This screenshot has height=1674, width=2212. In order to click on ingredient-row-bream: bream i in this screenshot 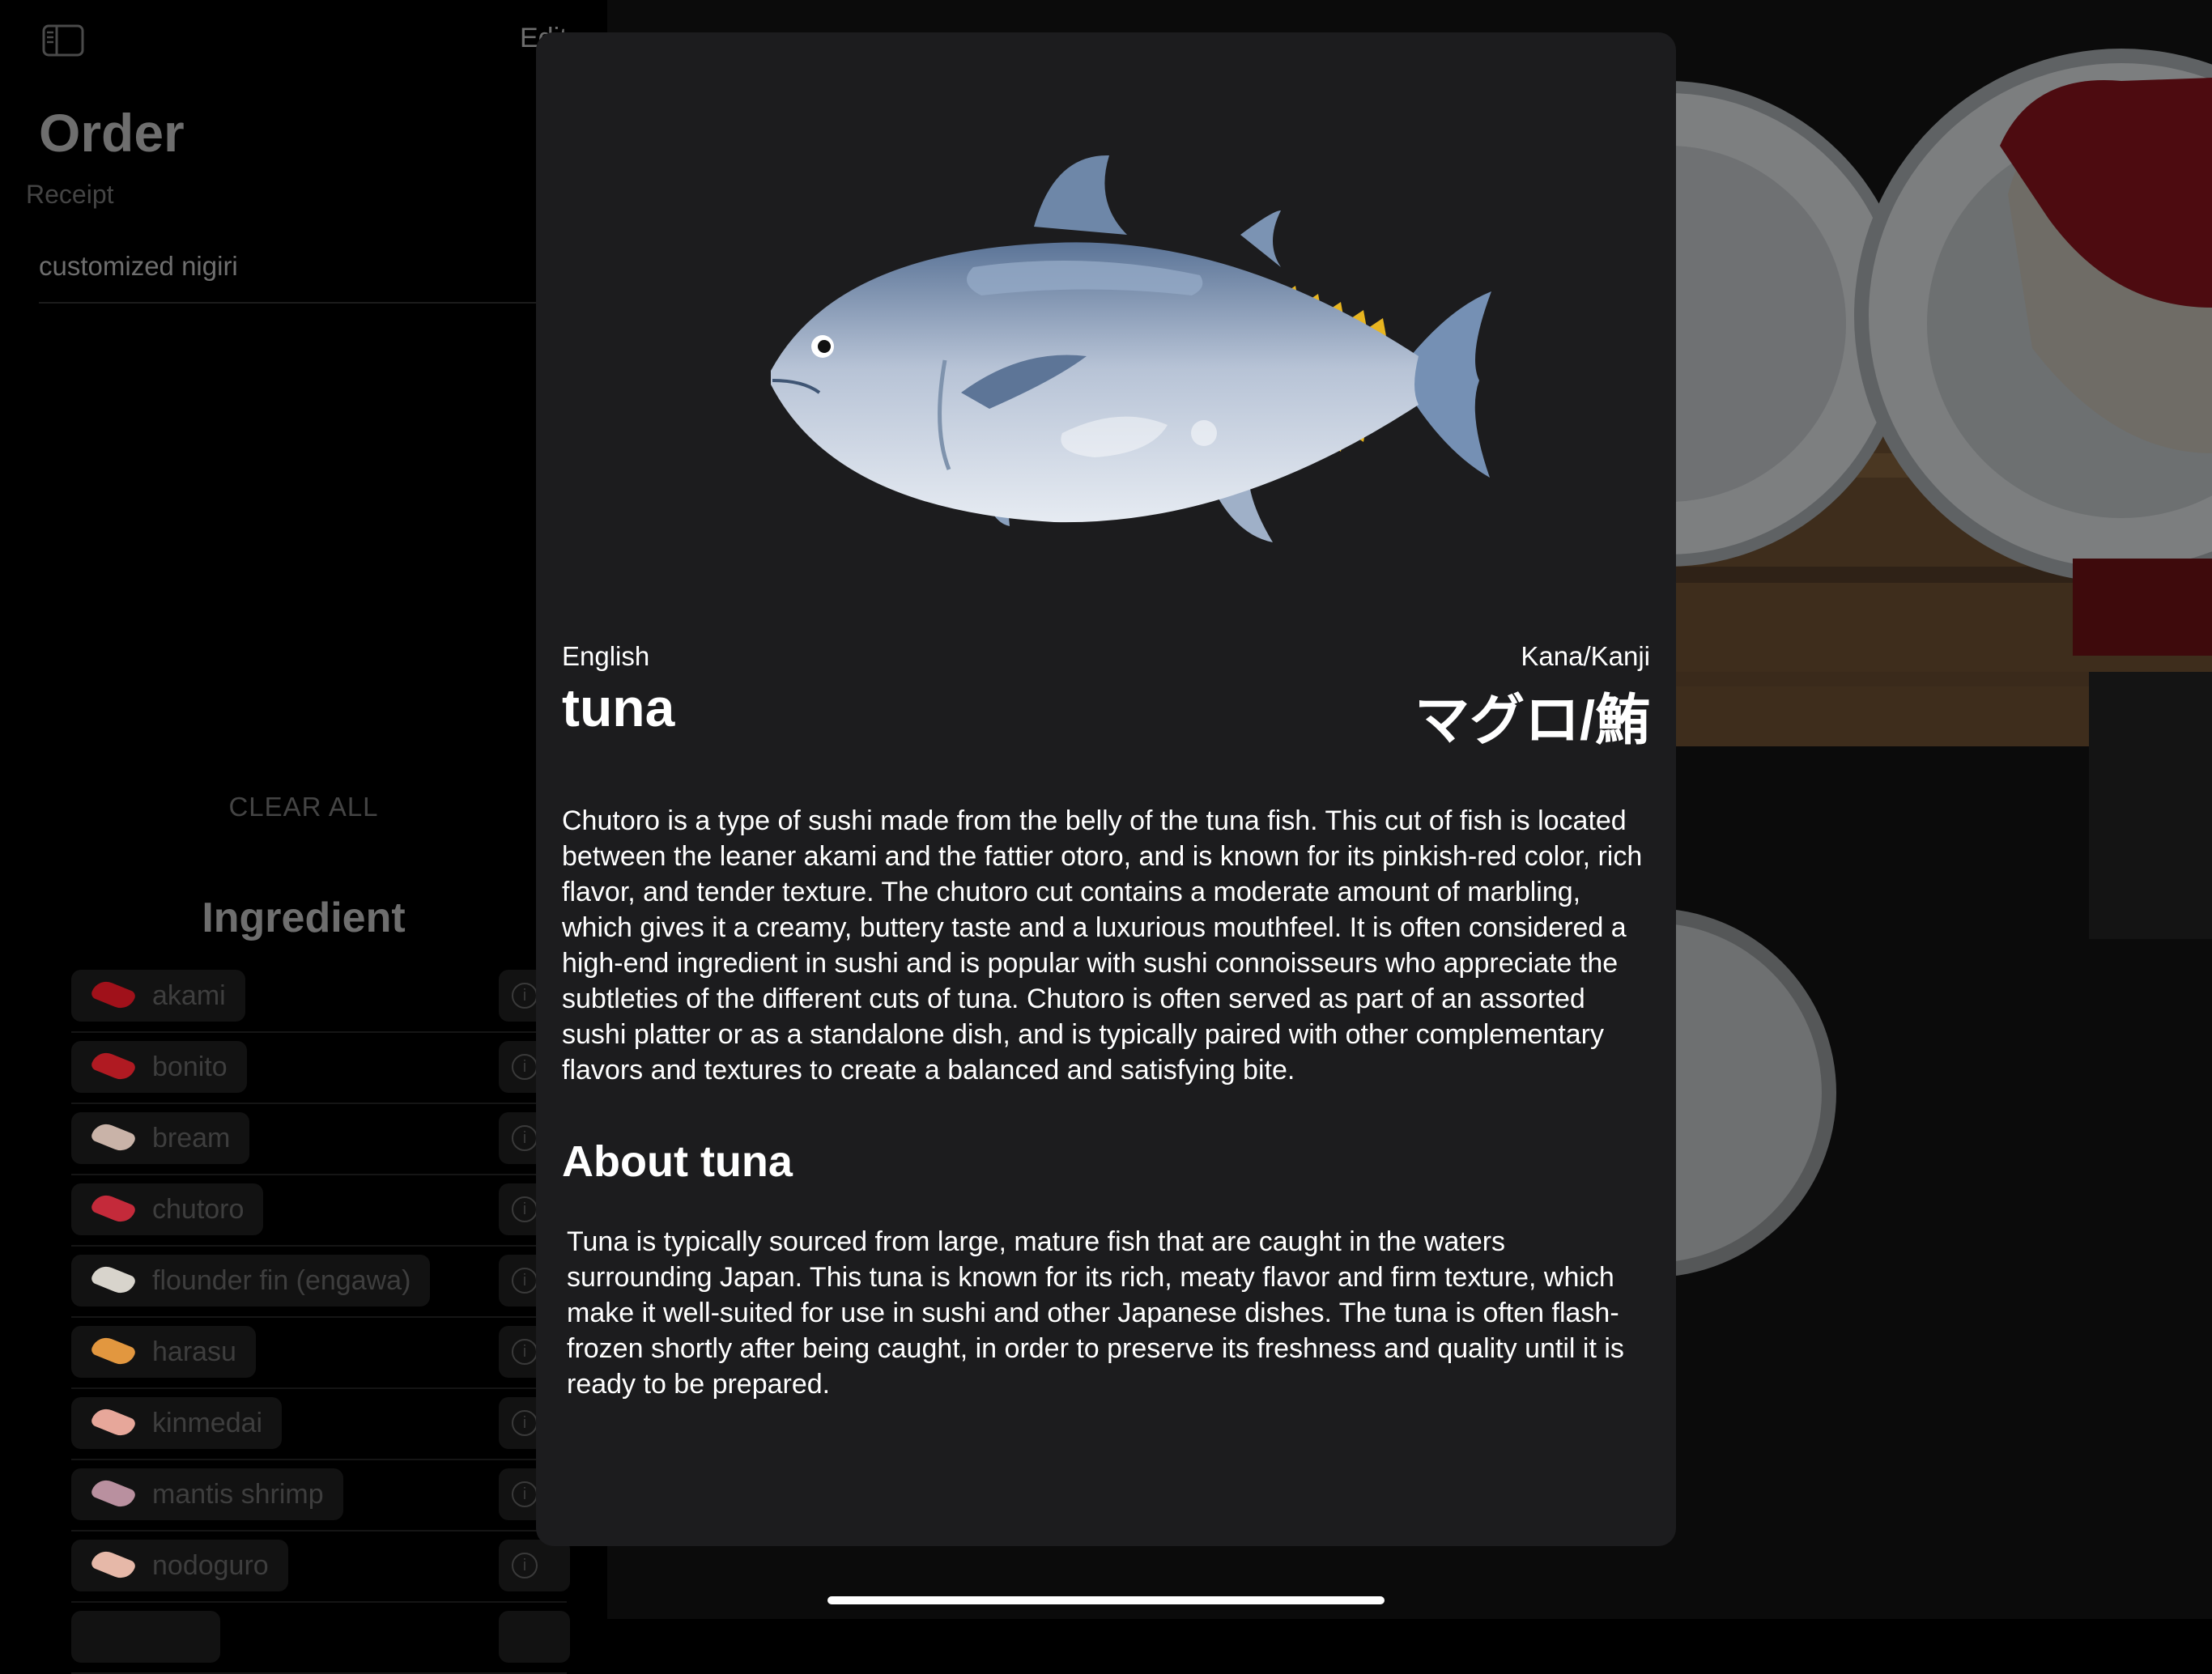, I will do `click(320, 1139)`.